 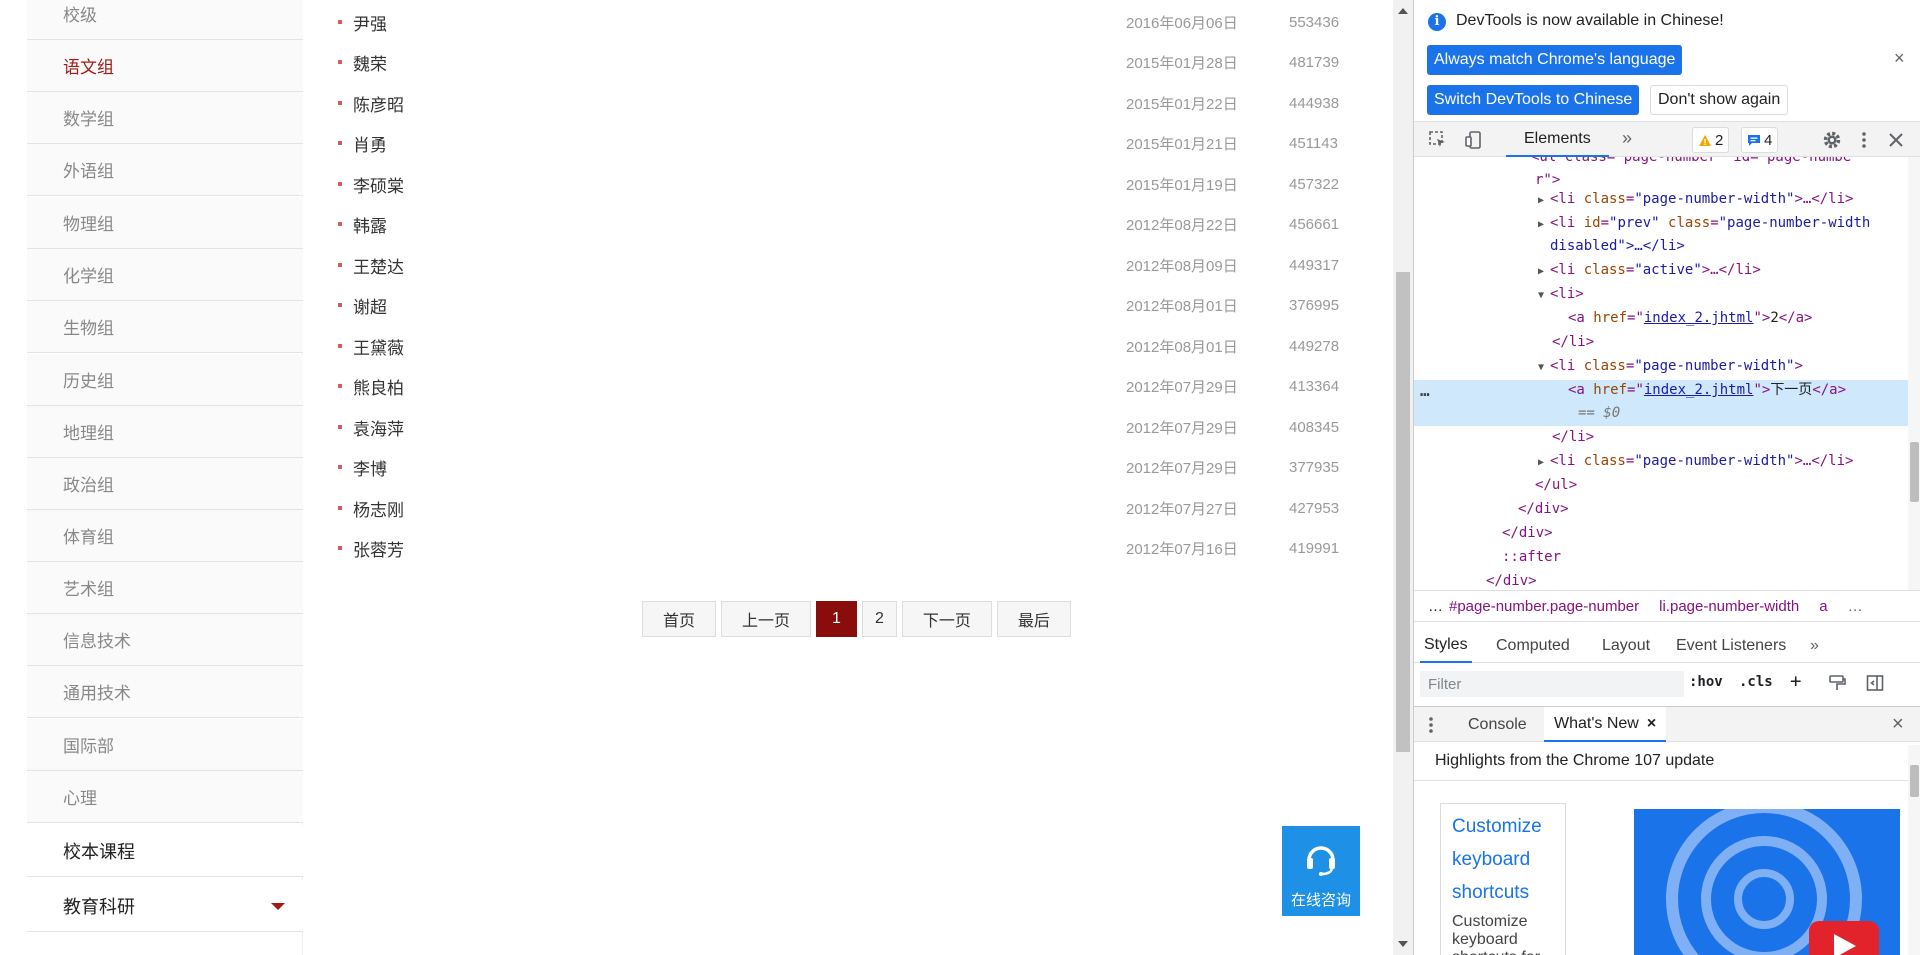 What do you see at coordinates (378, 346) in the screenshot?
I see `article-title: 王黛薇` at bounding box center [378, 346].